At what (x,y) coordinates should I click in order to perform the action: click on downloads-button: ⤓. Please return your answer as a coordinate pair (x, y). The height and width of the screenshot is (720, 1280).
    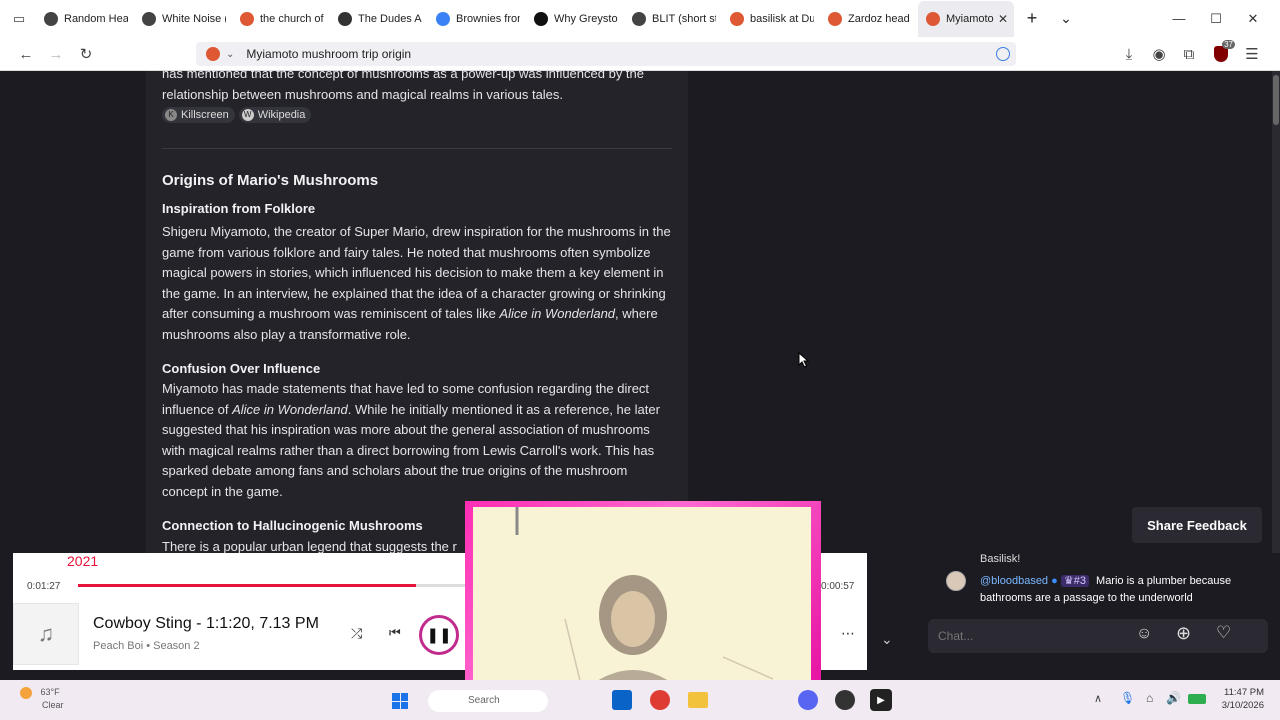
    Looking at the image, I should click on (1129, 54).